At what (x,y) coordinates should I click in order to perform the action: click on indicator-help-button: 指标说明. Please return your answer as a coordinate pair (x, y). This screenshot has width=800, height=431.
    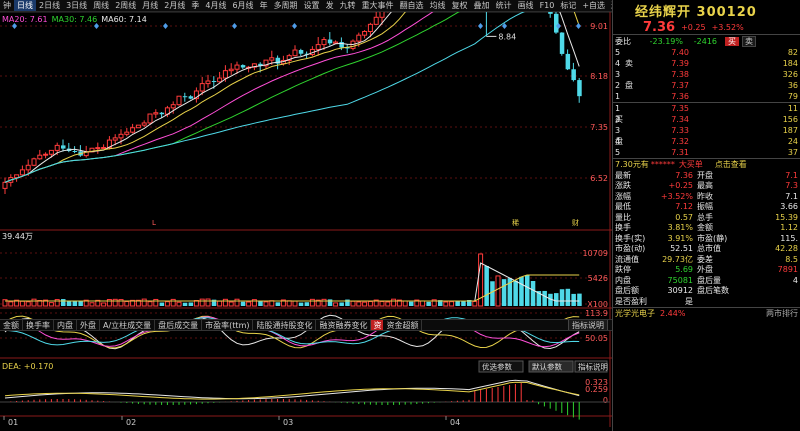
    Looking at the image, I should click on (588, 325).